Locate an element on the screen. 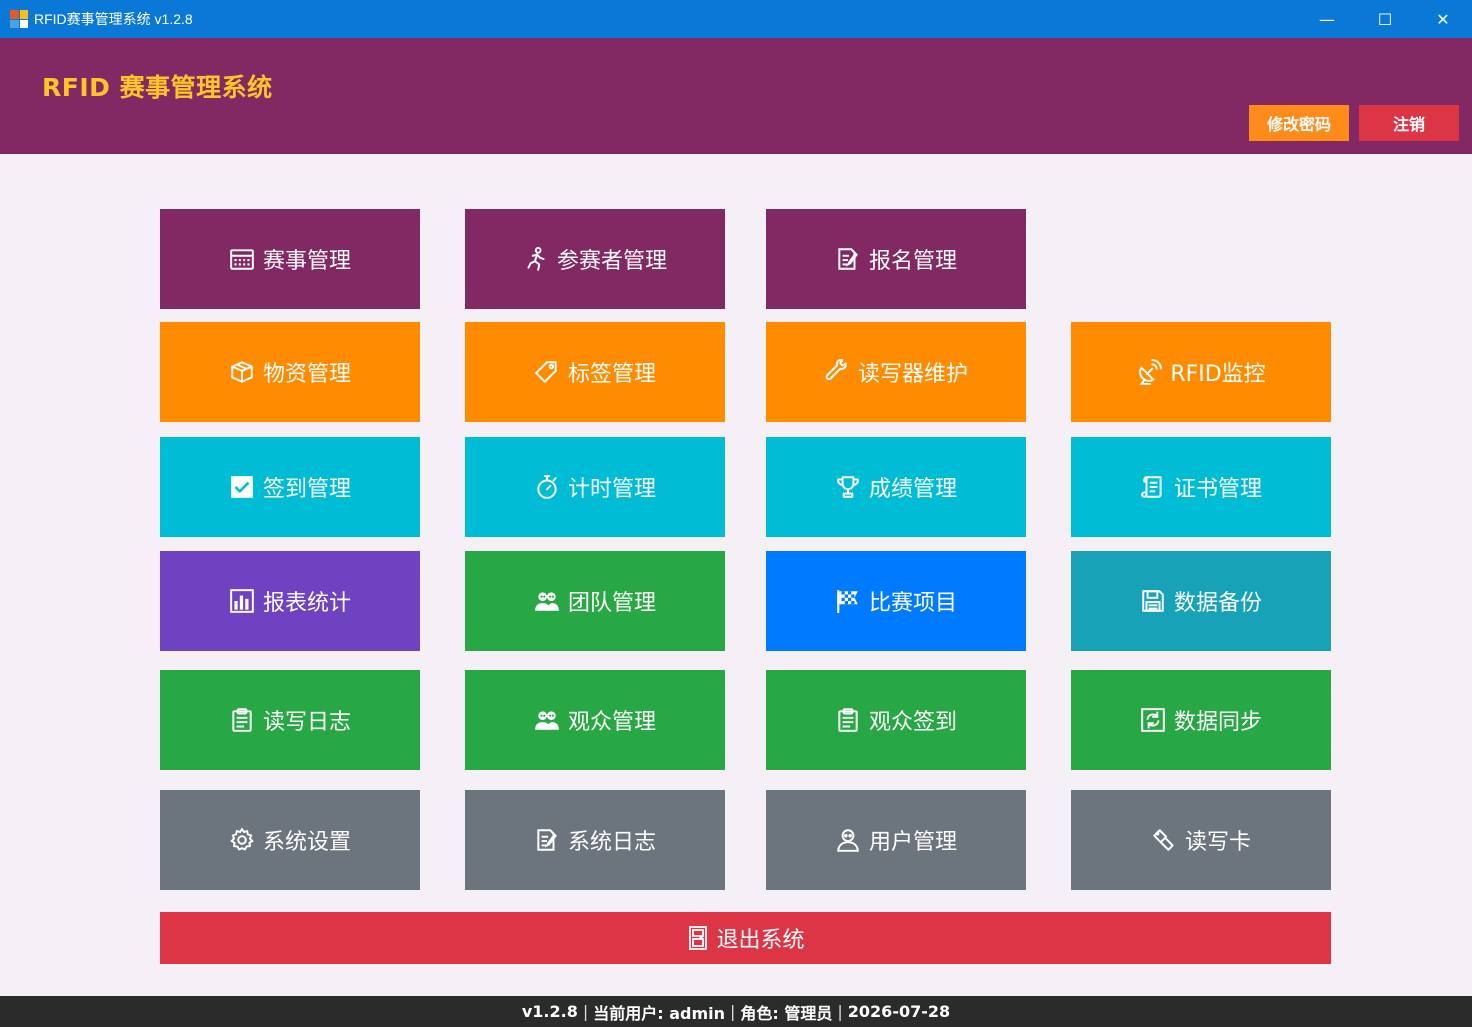 The width and height of the screenshot is (1472, 1027). sync-icon is located at coordinates (1153, 720).